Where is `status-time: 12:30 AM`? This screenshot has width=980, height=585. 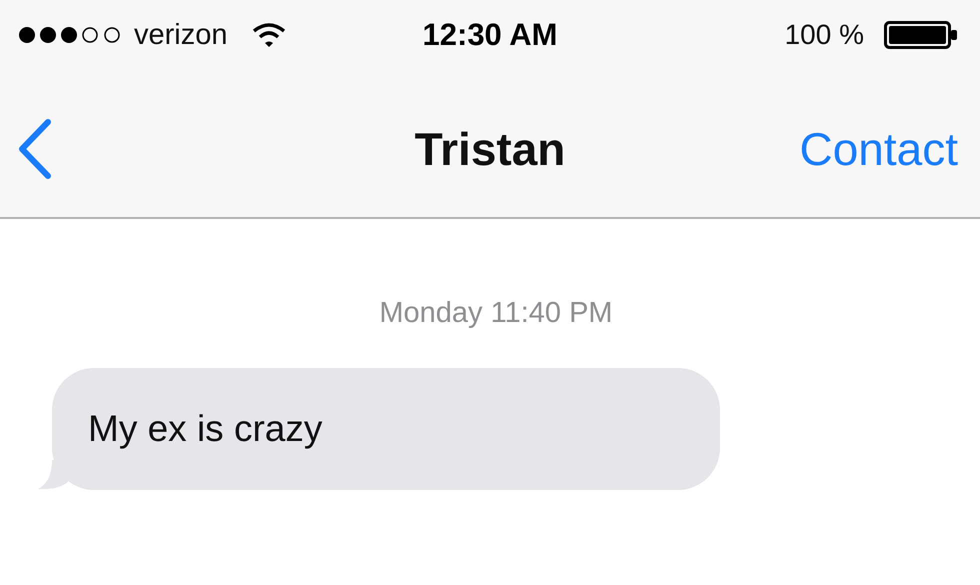
status-time: 12:30 AM is located at coordinates (490, 35).